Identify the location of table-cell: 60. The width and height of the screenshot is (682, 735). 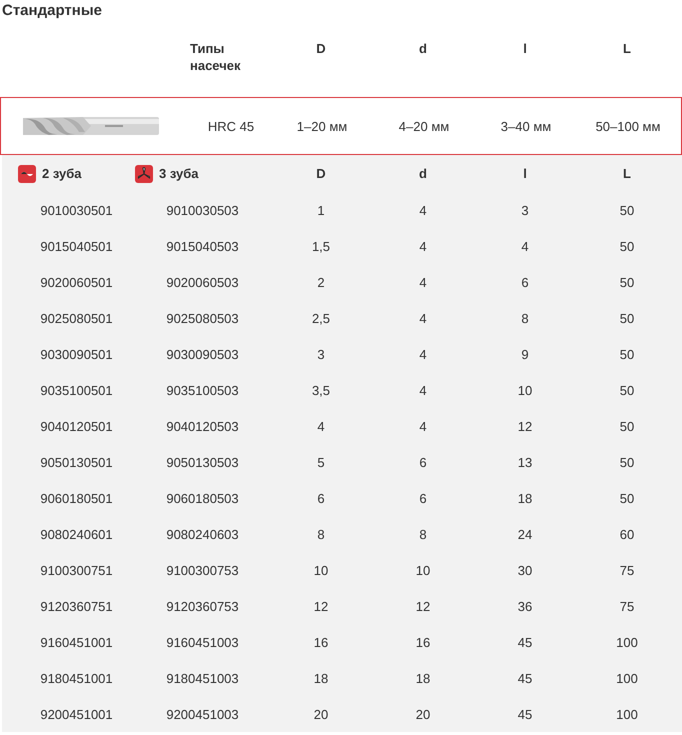
(627, 534).